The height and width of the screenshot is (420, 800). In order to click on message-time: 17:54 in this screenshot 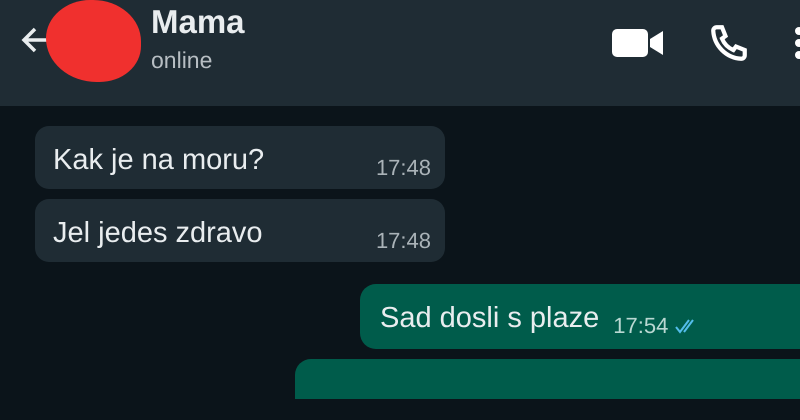, I will do `click(640, 326)`.